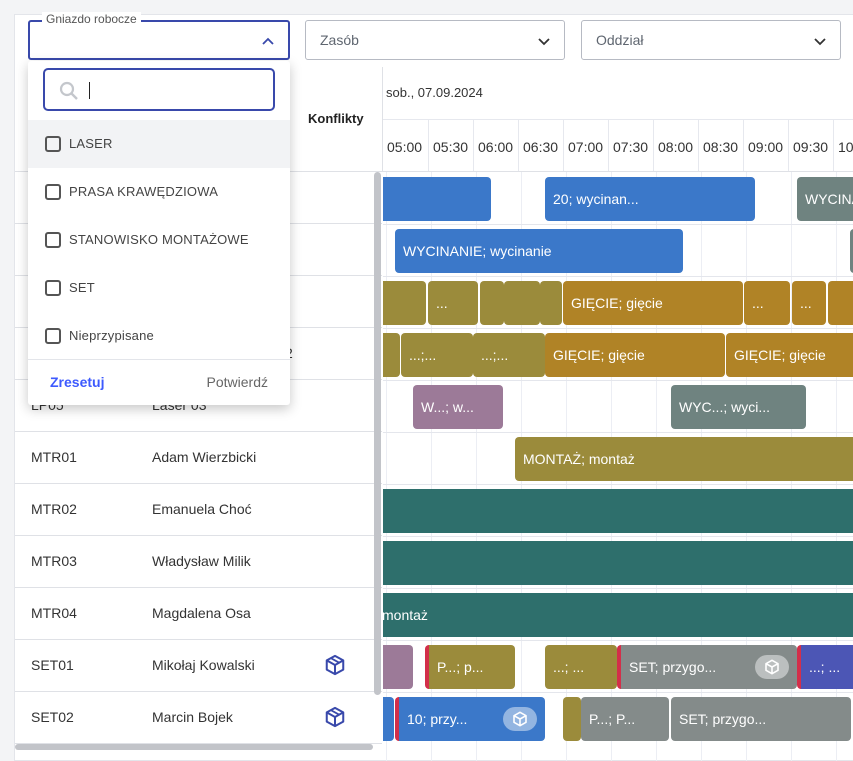 This screenshot has width=853, height=761. Describe the element at coordinates (450, 145) in the screenshot. I see `time-tick: 05:30` at that location.